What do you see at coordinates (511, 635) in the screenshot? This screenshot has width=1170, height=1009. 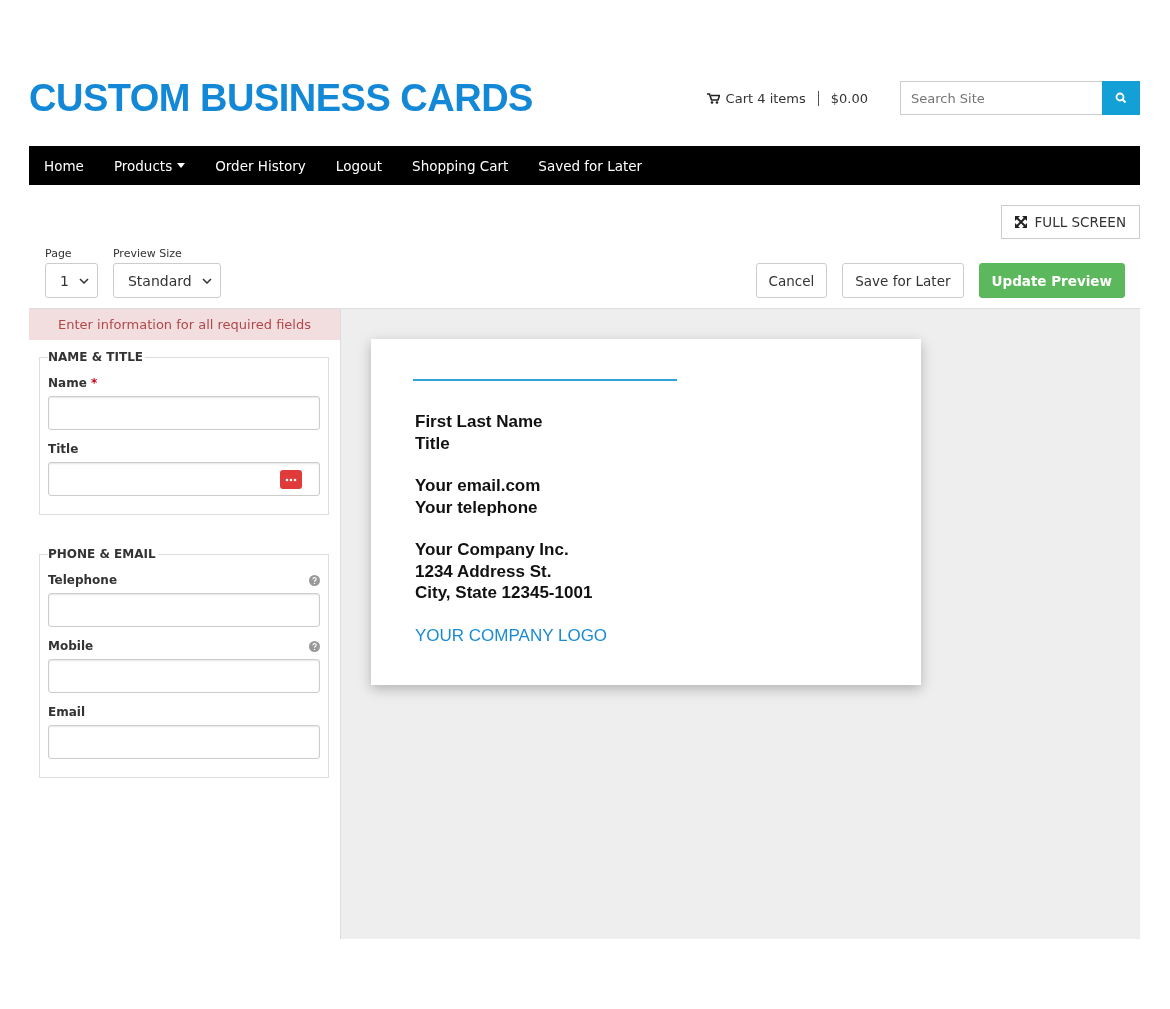 I see `logo-placeholder-text: YOUR COMPANY LOGO` at bounding box center [511, 635].